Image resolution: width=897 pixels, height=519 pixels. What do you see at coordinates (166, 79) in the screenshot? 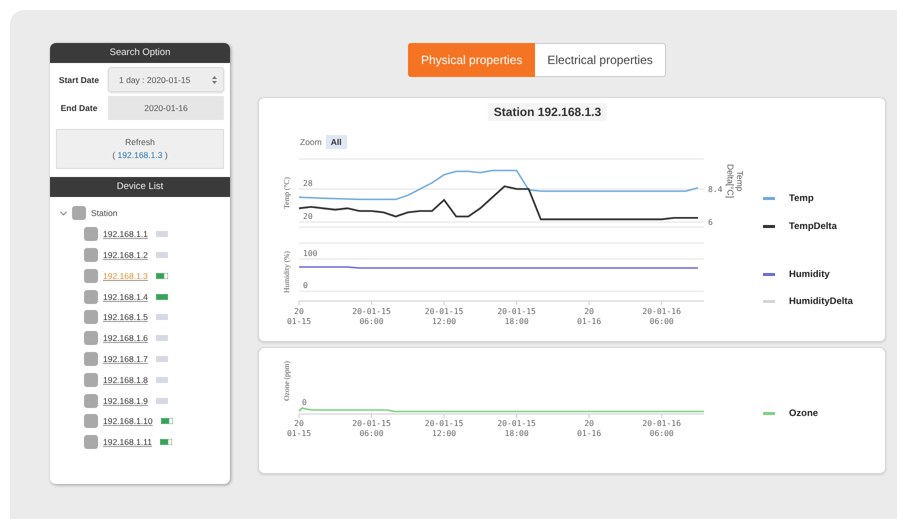
I see `date-select: 1 day : 2020-01-15` at bounding box center [166, 79].